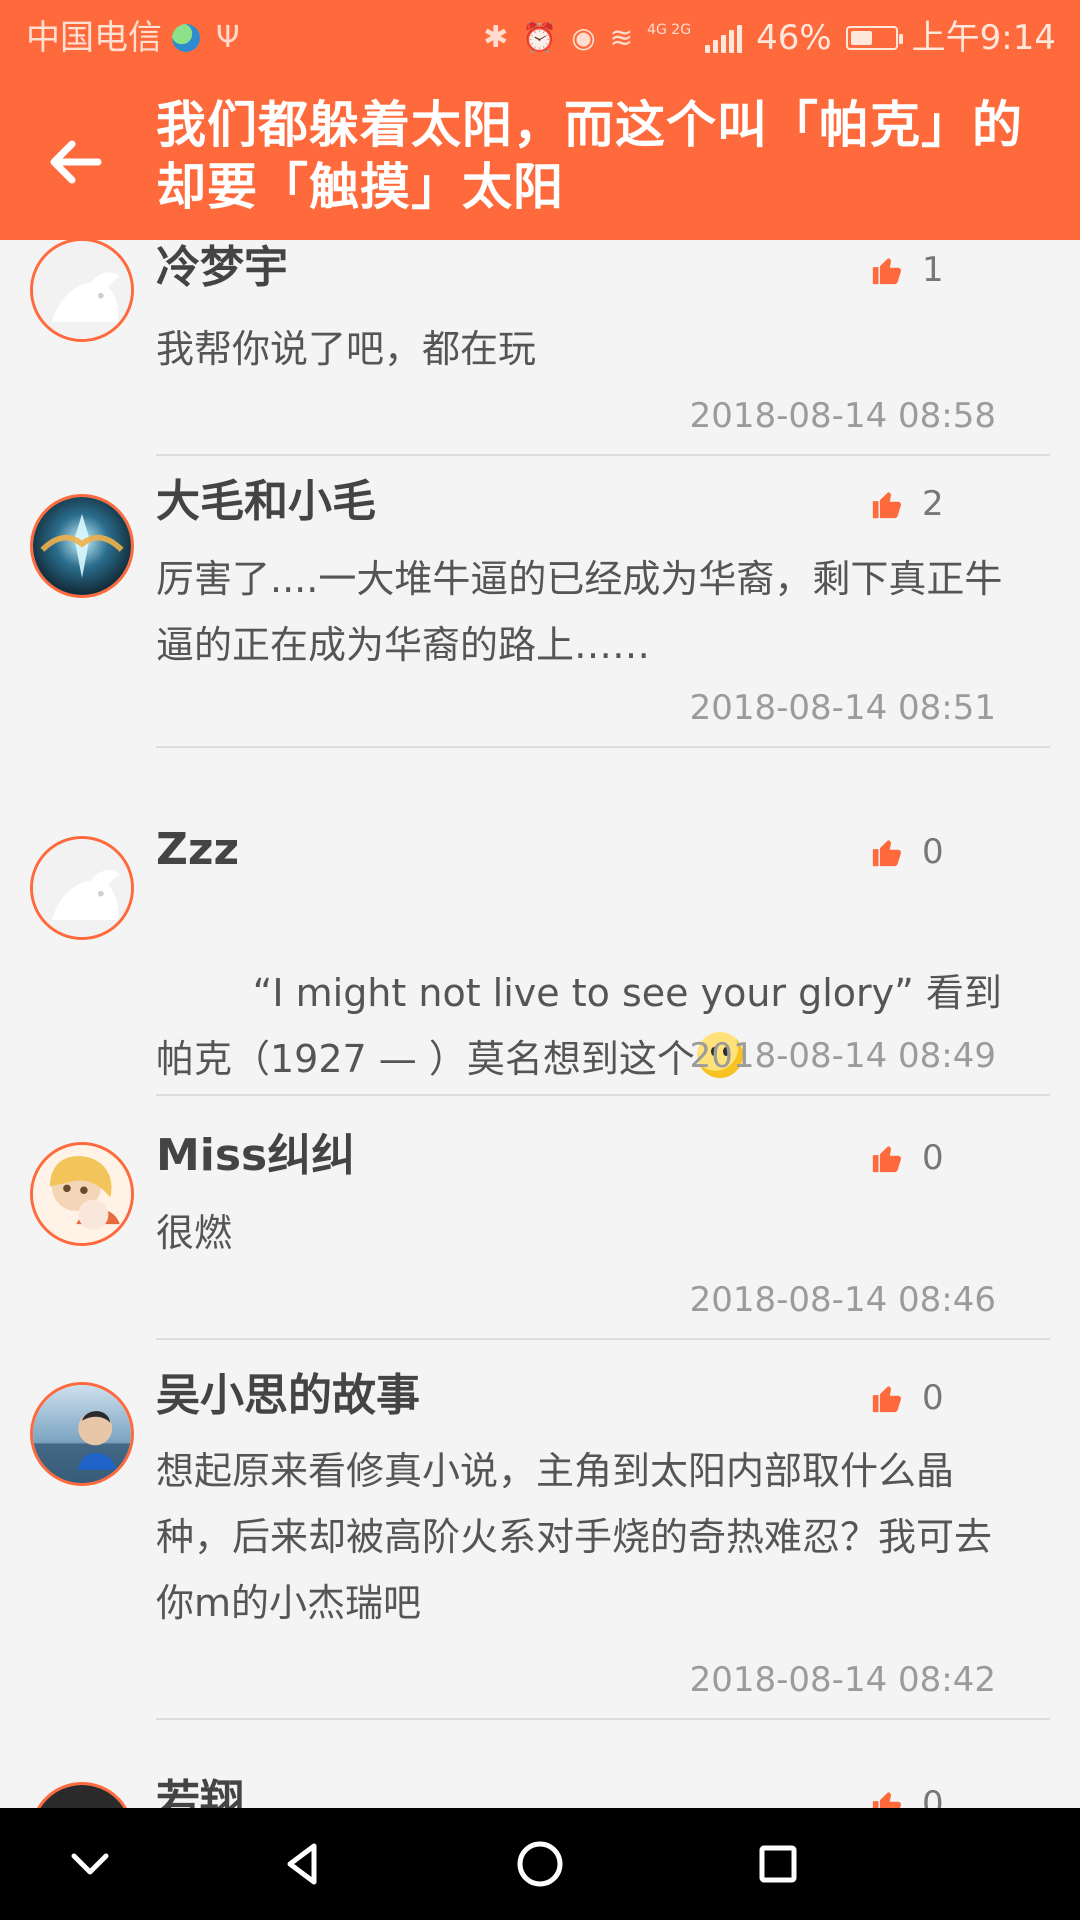  I want to click on back-triangle-icon, so click(302, 1864).